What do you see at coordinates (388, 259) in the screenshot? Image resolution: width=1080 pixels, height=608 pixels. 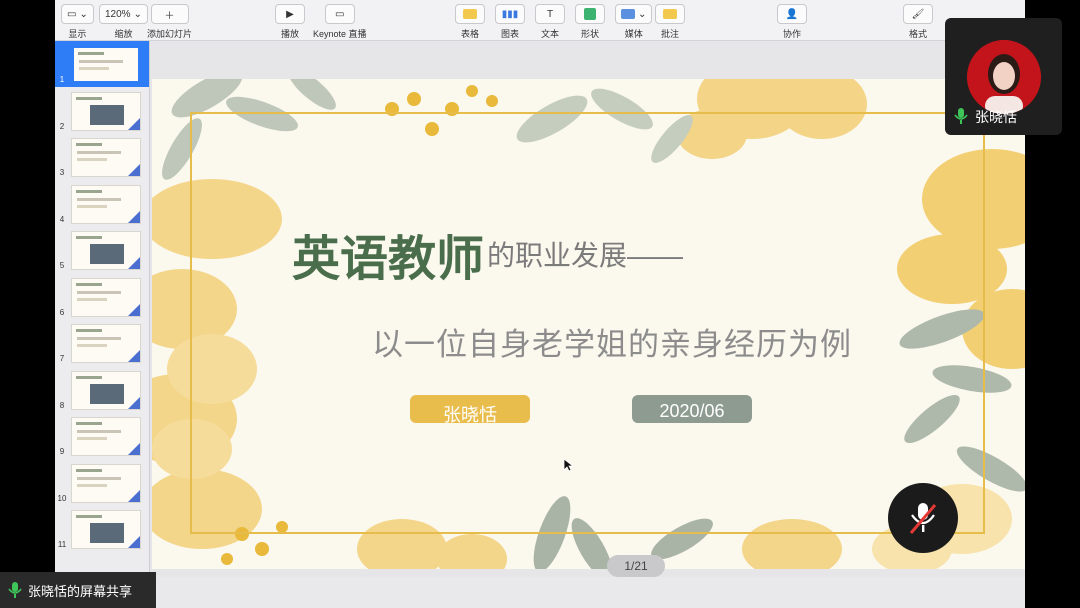 I see `slide-title-main: 英语教师` at bounding box center [388, 259].